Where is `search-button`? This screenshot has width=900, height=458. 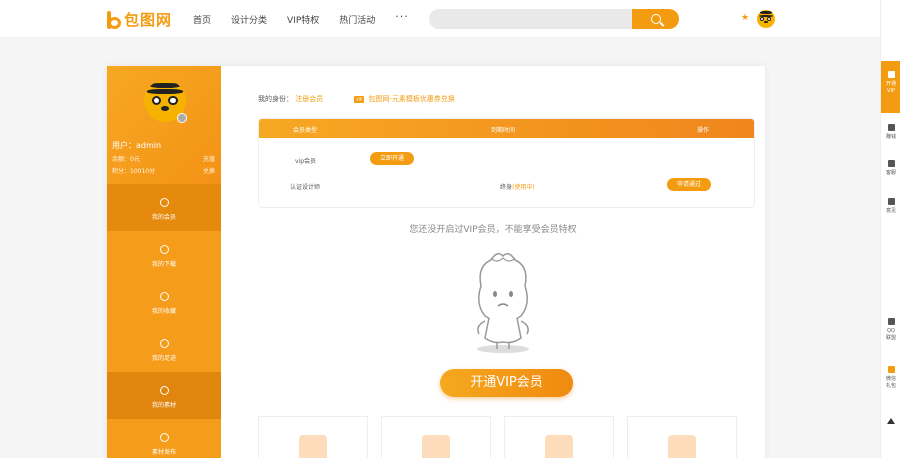
search-button is located at coordinates (655, 19).